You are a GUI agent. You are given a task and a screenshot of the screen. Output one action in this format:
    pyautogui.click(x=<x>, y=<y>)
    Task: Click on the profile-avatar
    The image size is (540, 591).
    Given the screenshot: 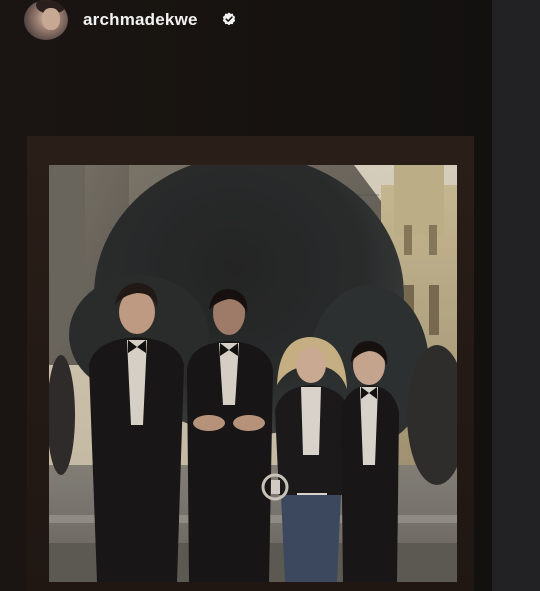 What is the action you would take?
    pyautogui.click(x=46, y=20)
    